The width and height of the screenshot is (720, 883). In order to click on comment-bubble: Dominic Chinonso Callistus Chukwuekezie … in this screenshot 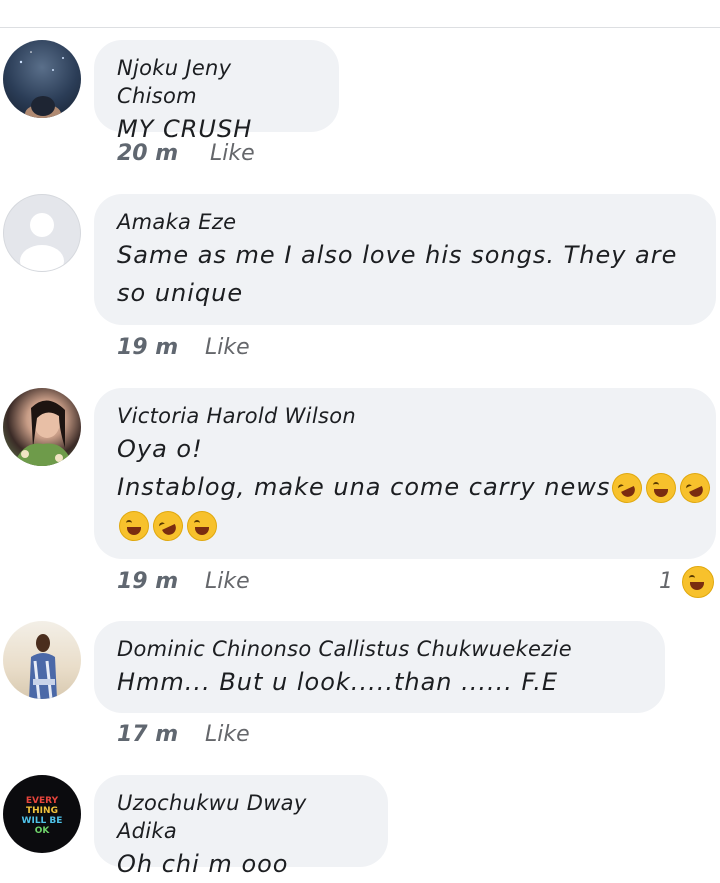, I will do `click(379, 667)`.